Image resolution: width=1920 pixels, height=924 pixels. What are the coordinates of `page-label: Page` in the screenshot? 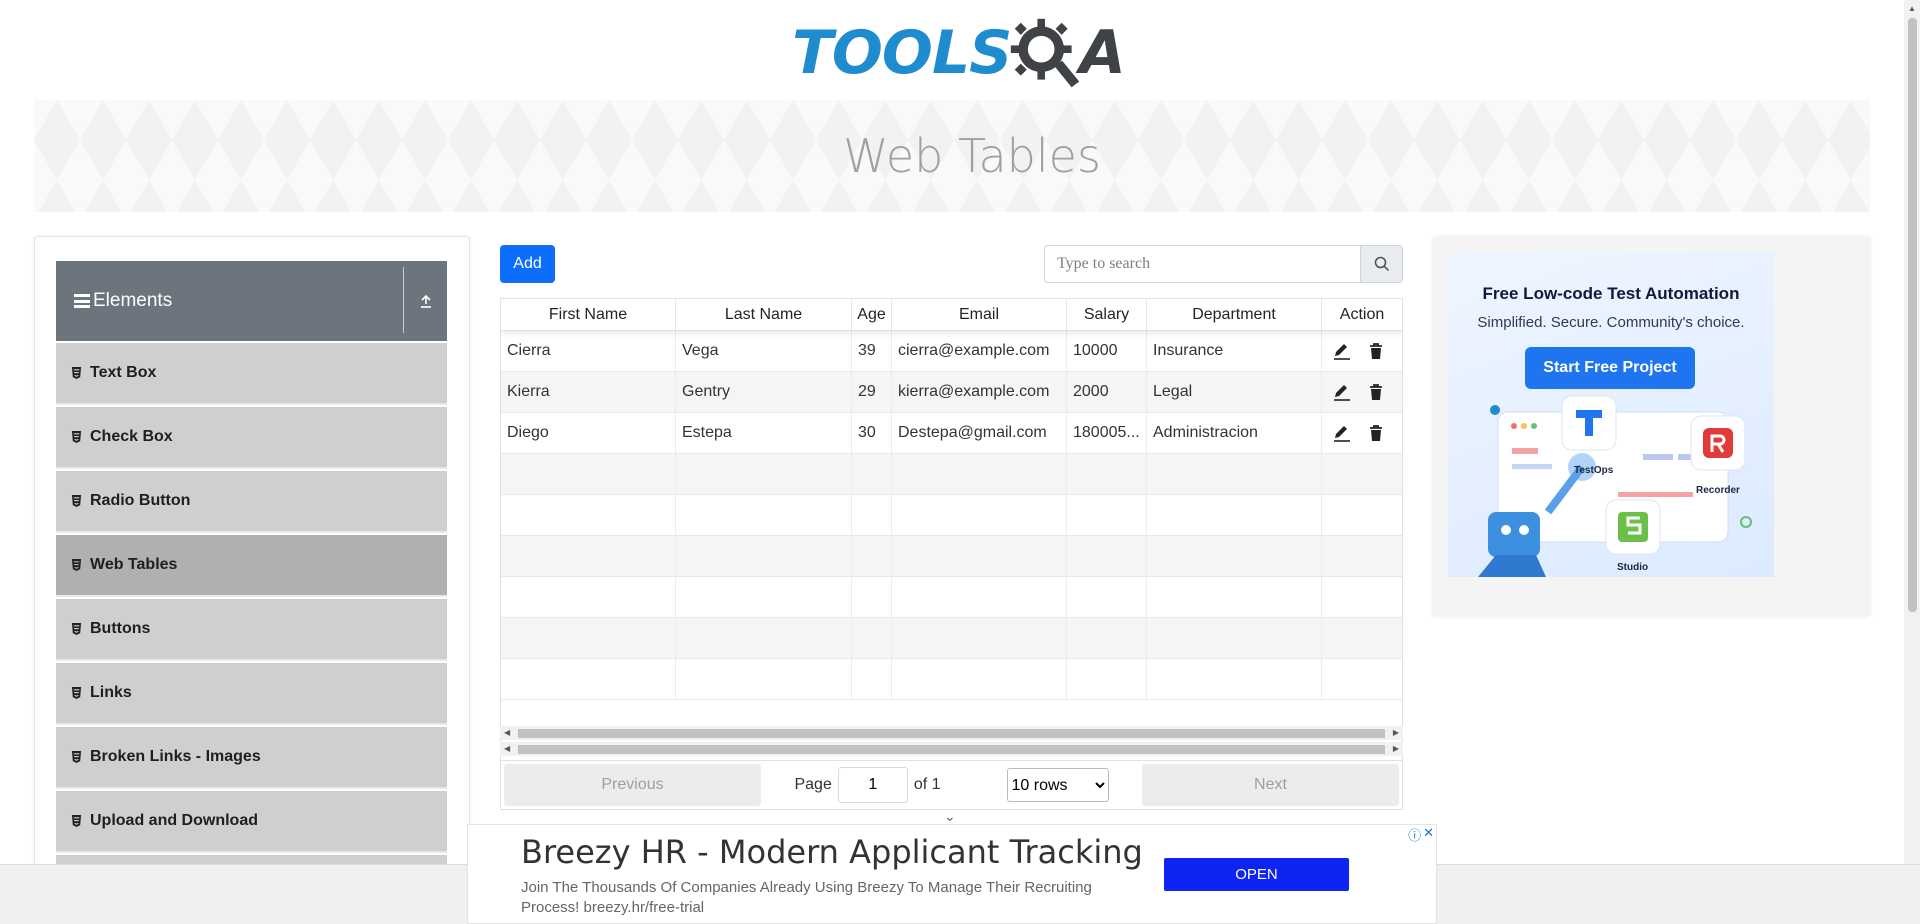 It's located at (813, 784).